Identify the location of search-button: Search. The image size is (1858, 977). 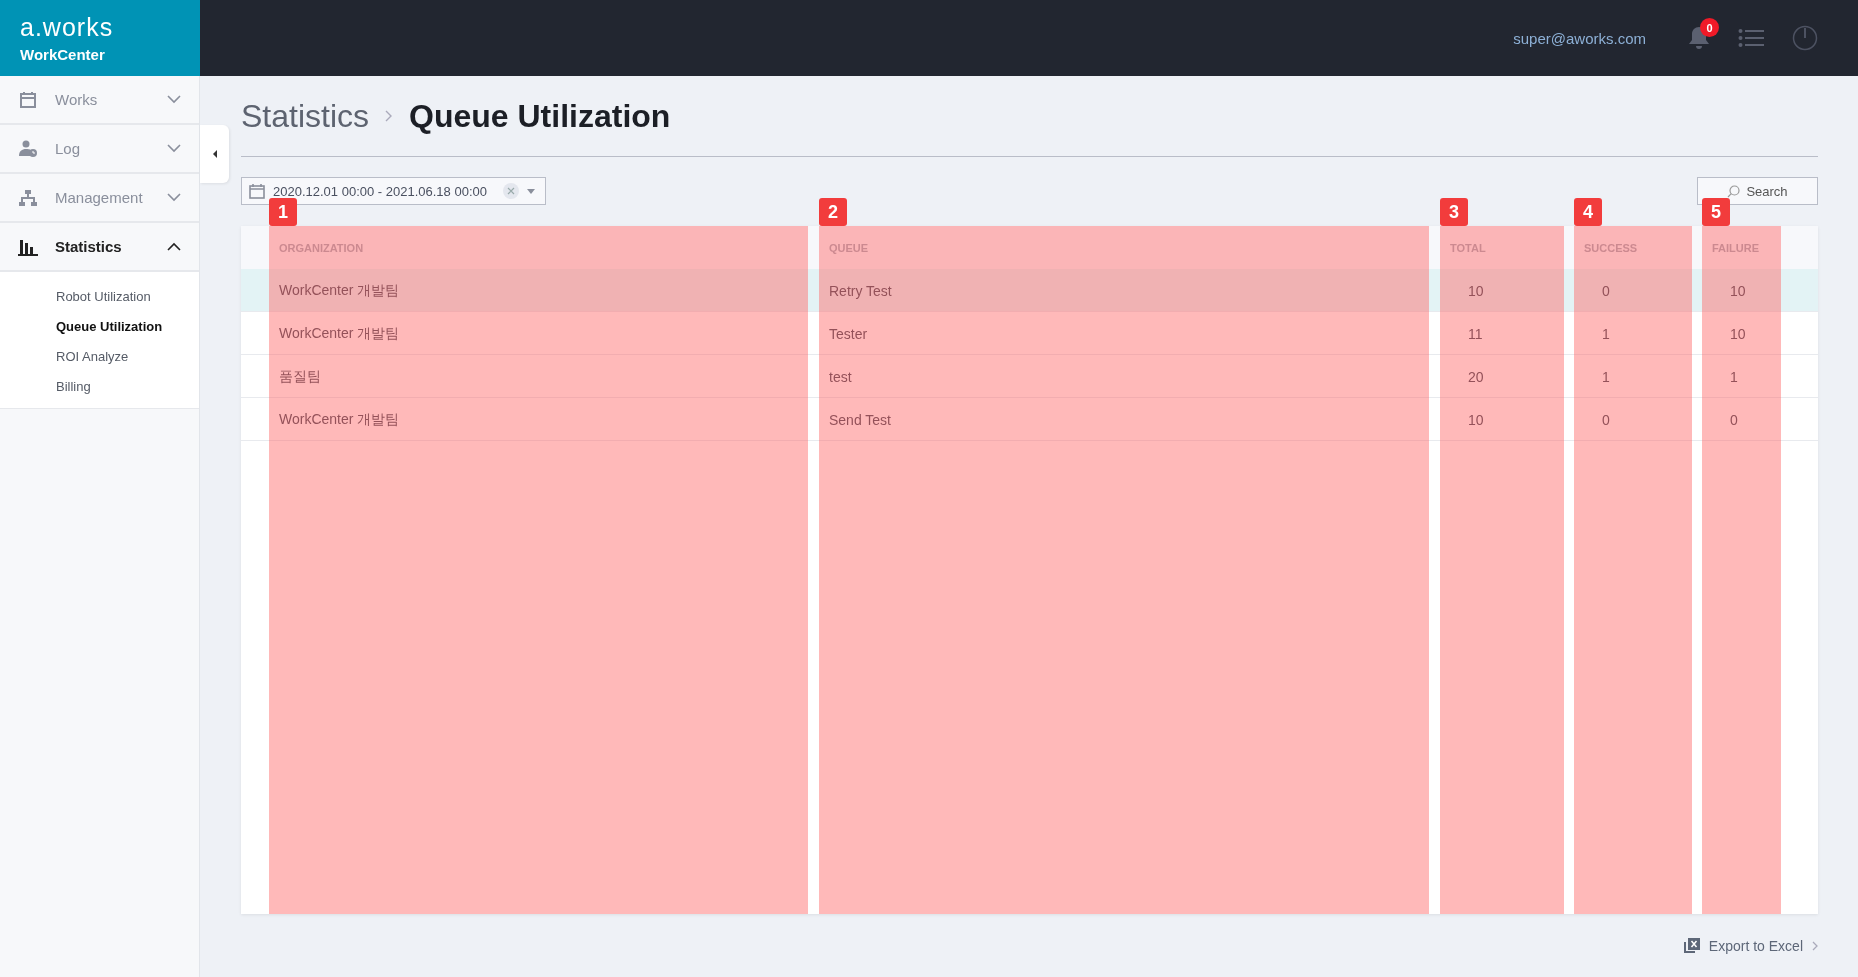
(1757, 191).